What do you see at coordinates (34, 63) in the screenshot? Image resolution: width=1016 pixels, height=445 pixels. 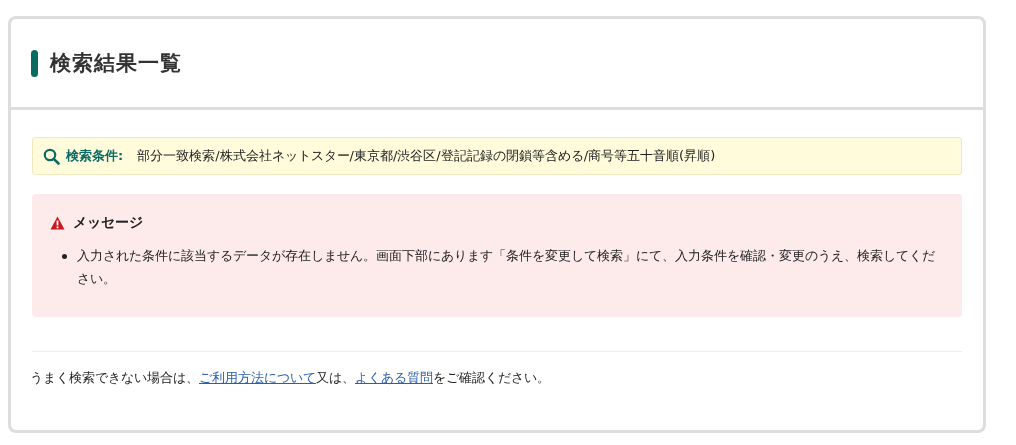 I see `heading-accent-bar` at bounding box center [34, 63].